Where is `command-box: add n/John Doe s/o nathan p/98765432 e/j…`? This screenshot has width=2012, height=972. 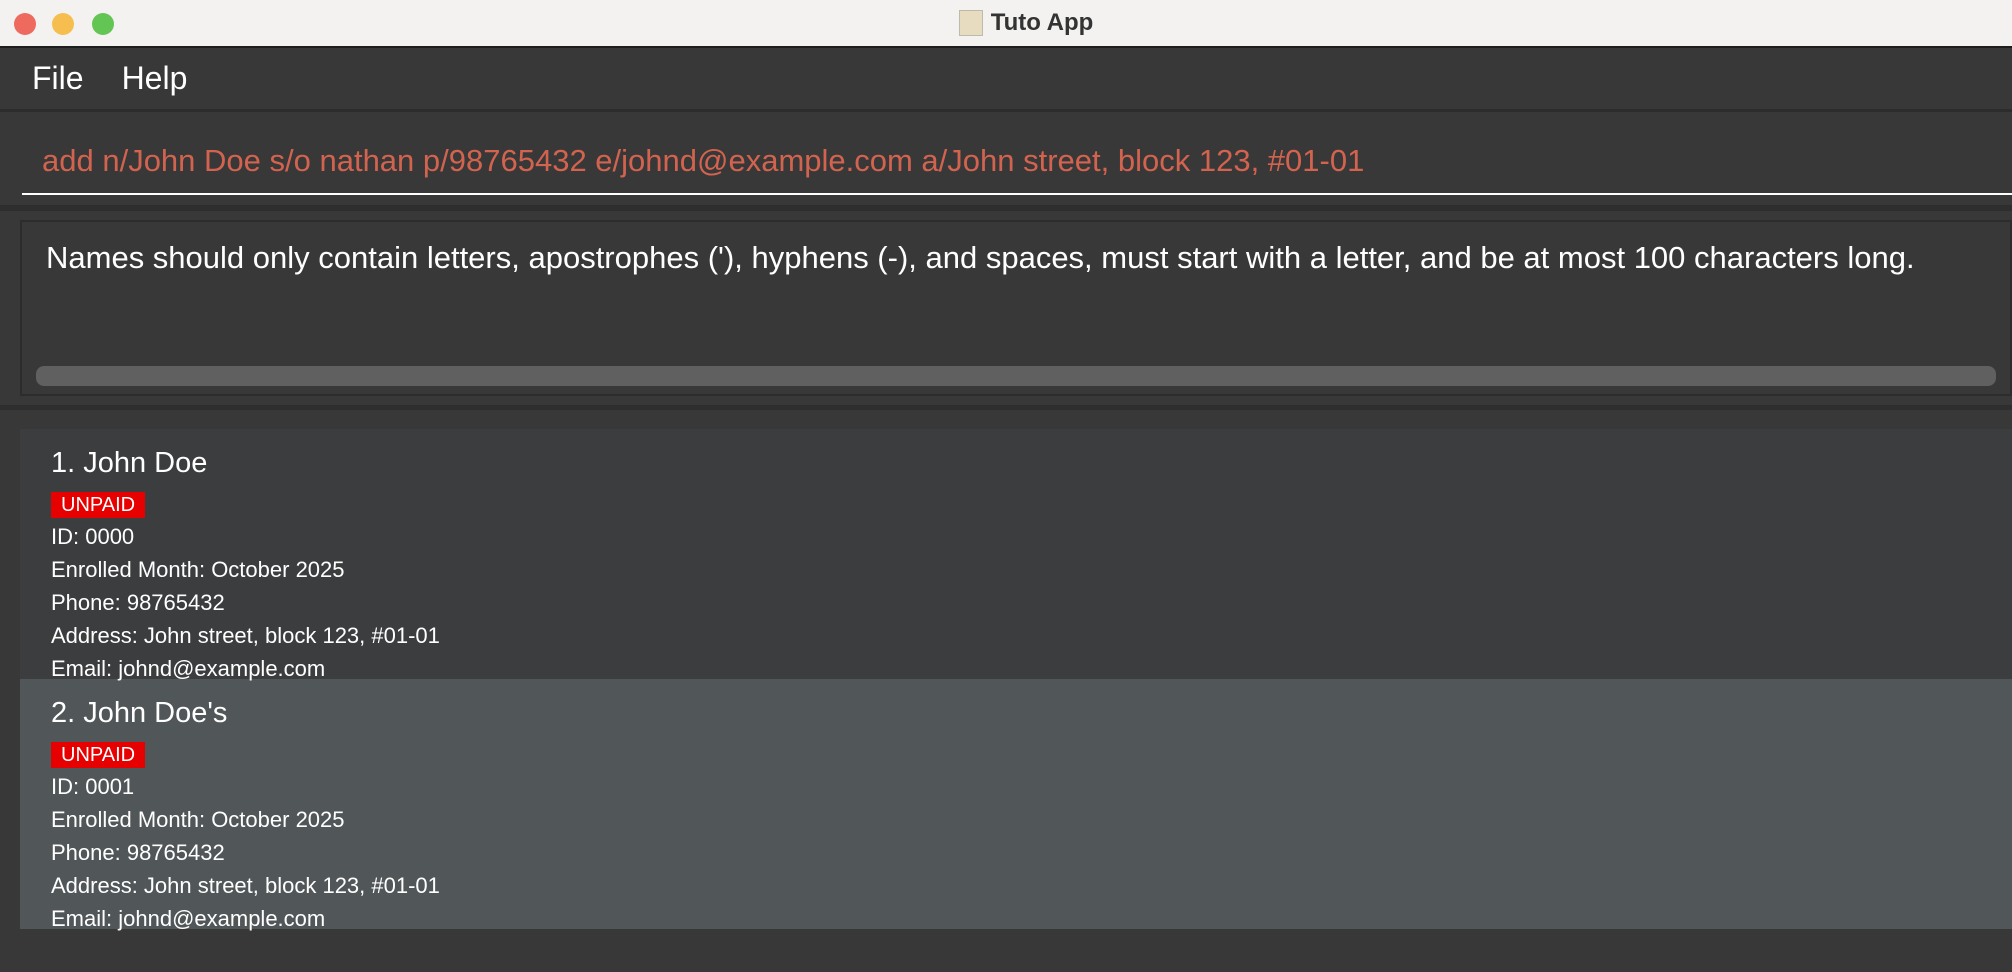
command-box: add n/John Doe s/o nathan p/98765432 e/j… is located at coordinates (1006, 160).